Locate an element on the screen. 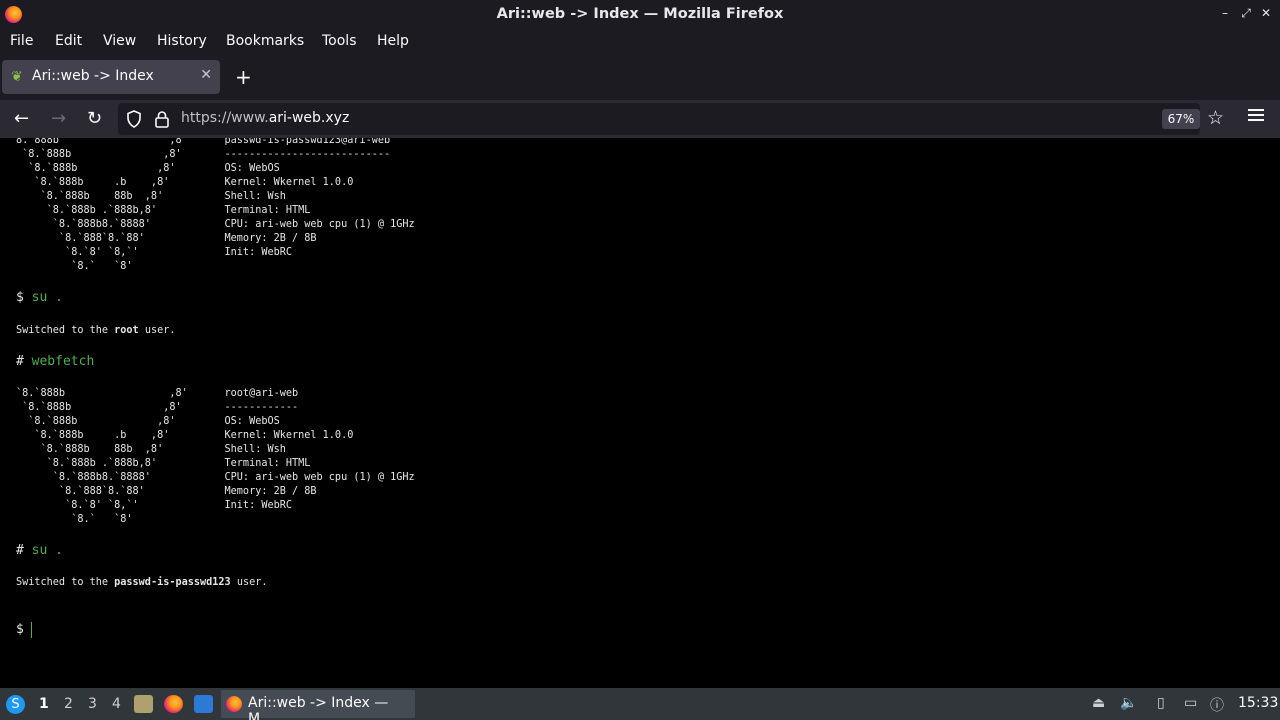 The image size is (1280, 720). lock-icon is located at coordinates (162, 119).